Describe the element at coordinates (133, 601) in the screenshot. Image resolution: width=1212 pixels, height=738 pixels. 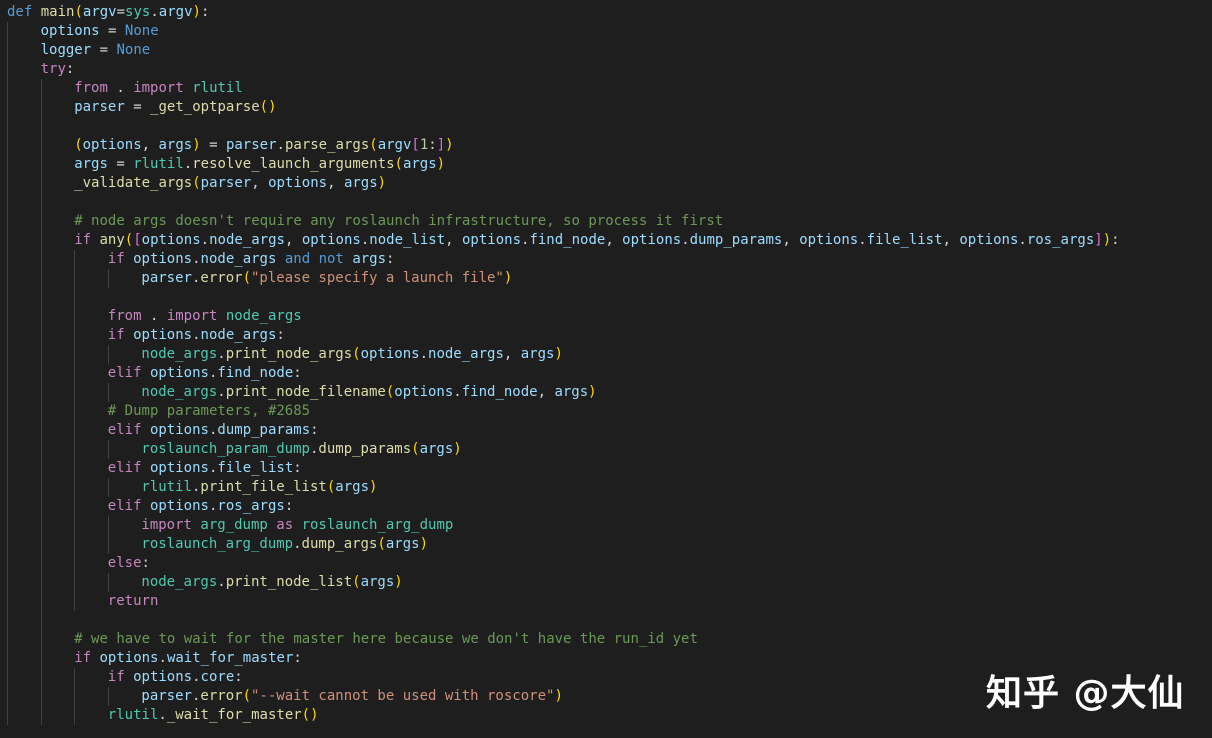
I see `code-line: return` at that location.